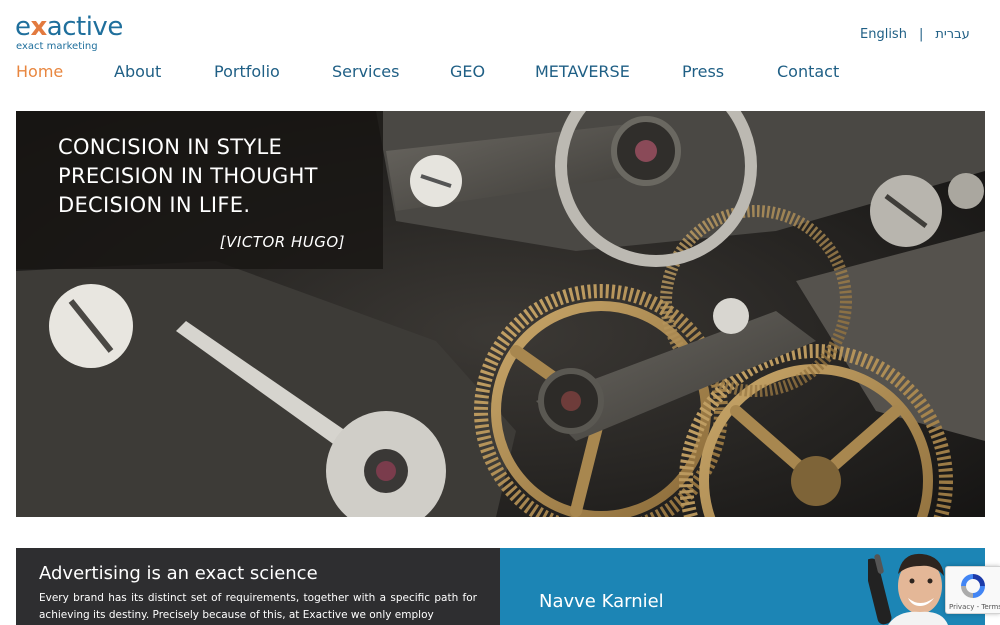 This screenshot has height=625, width=1000. I want to click on nav-portfolio: Portfolio, so click(247, 71).